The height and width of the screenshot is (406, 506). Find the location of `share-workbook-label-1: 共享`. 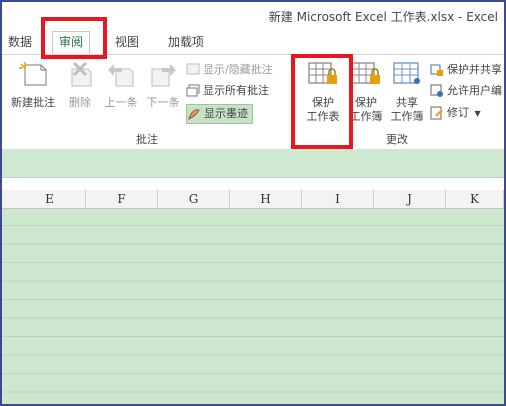

share-workbook-label-1: 共享 is located at coordinates (407, 102).